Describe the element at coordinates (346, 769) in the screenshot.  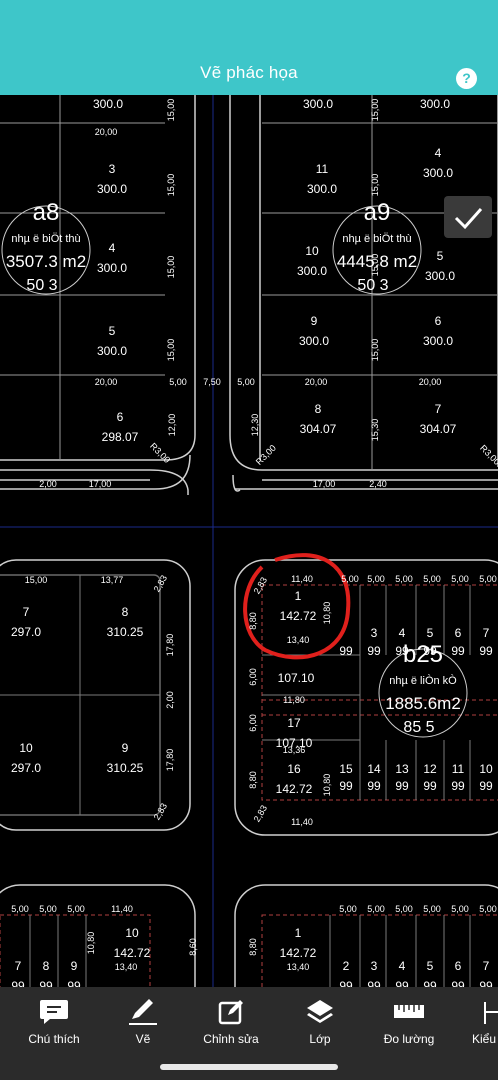
I see `b25-bottom-number-0: 15` at that location.